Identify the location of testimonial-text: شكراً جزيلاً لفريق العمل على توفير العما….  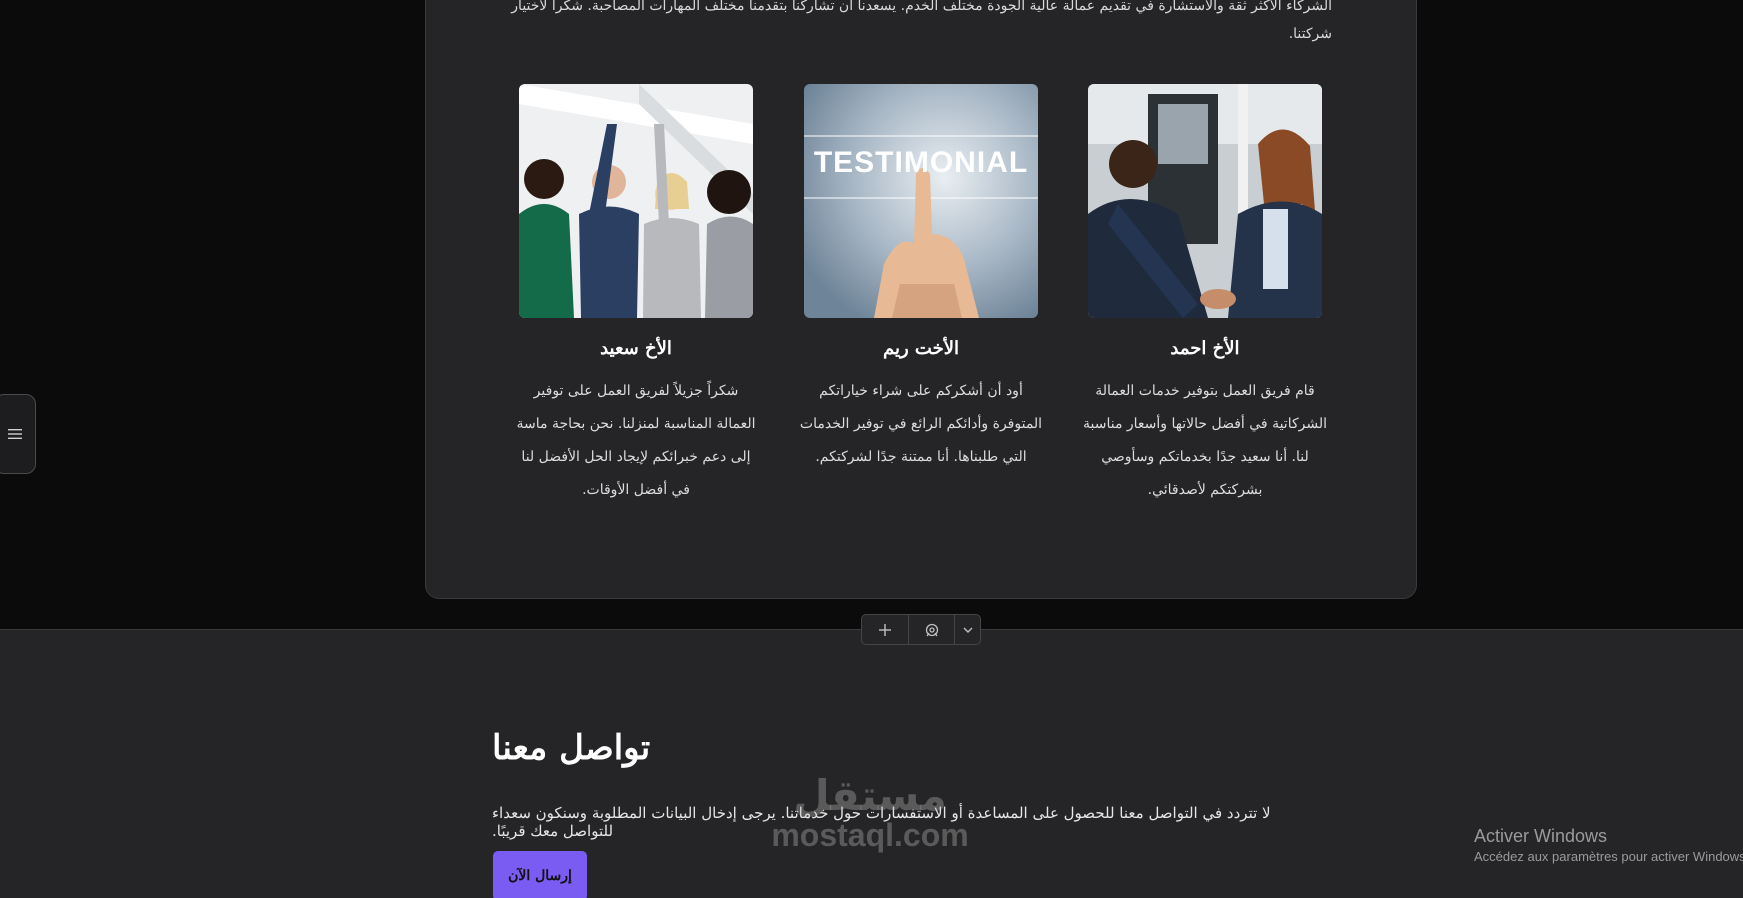
(636, 440).